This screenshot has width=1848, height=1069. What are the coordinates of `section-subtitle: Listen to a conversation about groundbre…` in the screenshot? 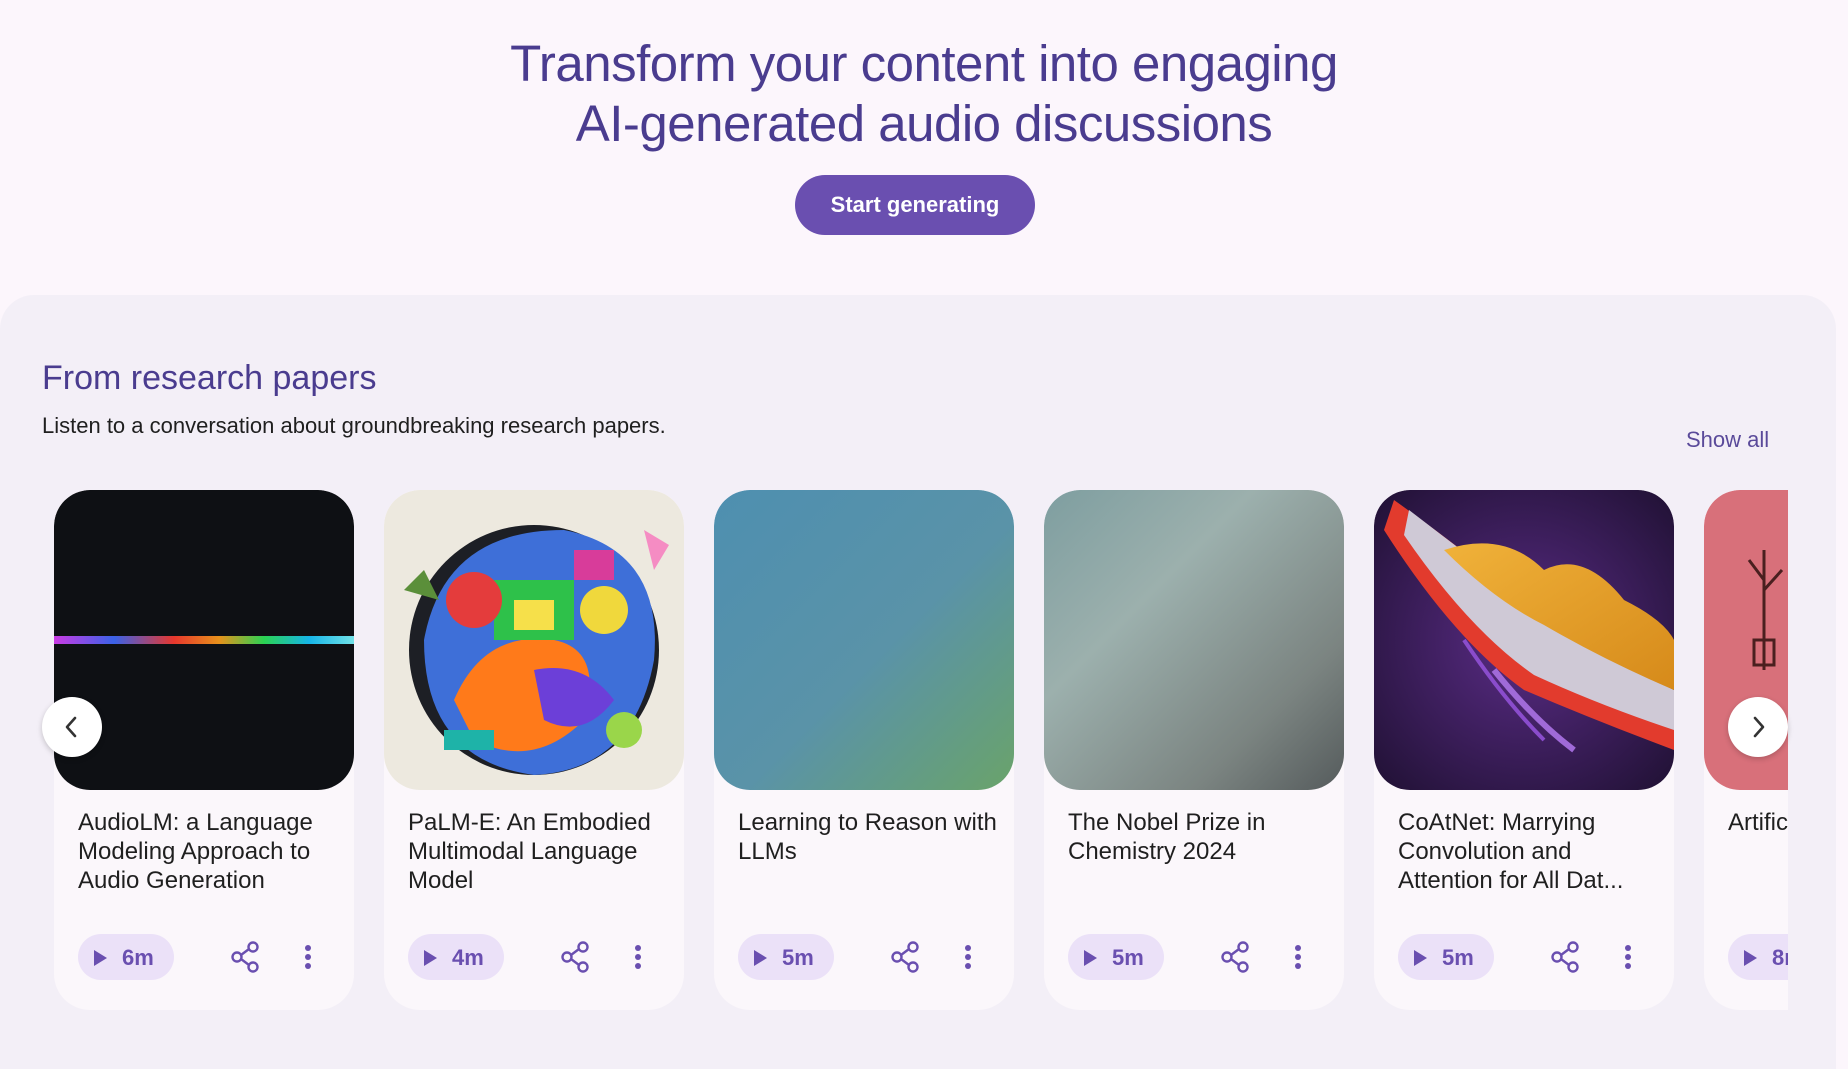 It's located at (354, 425).